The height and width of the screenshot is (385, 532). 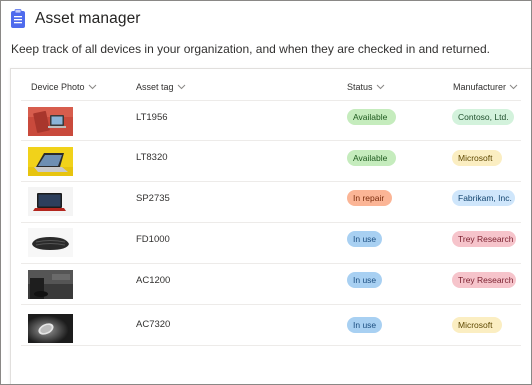 I want to click on column-header-status: Status, so click(x=366, y=87).